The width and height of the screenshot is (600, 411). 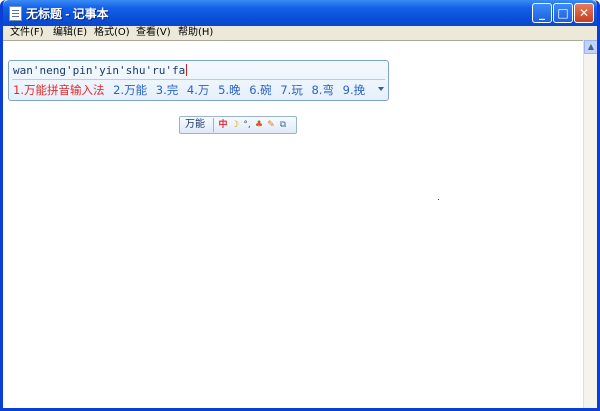 I want to click on soft-keyboard-icon: ♣, so click(x=259, y=125).